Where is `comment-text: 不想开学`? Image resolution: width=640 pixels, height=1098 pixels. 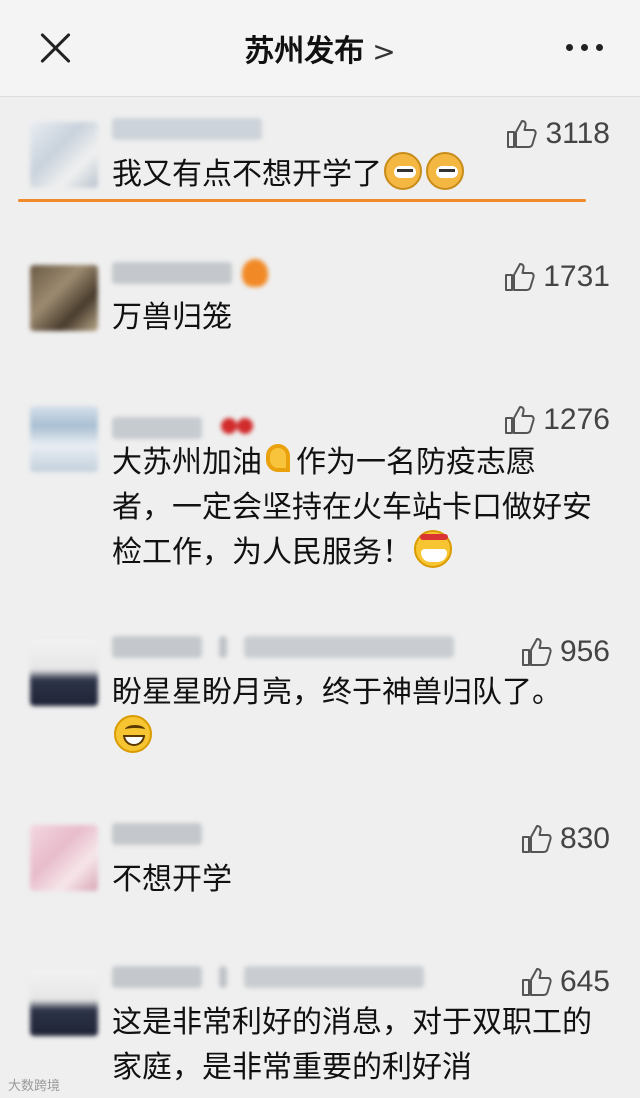 comment-text: 不想开学 is located at coordinates (172, 879).